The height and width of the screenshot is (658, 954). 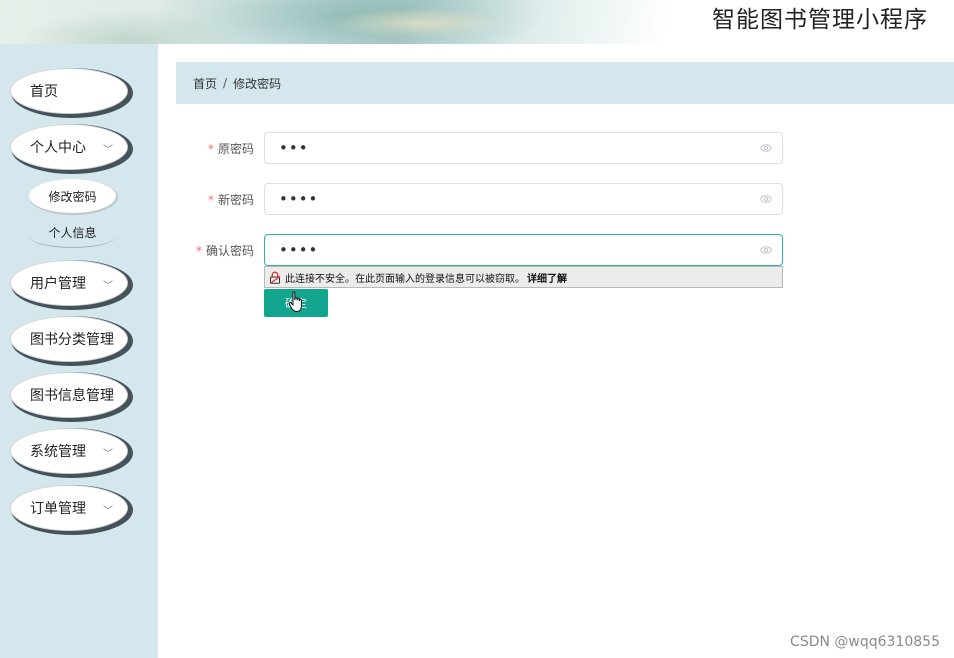 I want to click on warning-text: 此连接不安全。在此页面输入的登录信息可以被窃取。, so click(x=405, y=279).